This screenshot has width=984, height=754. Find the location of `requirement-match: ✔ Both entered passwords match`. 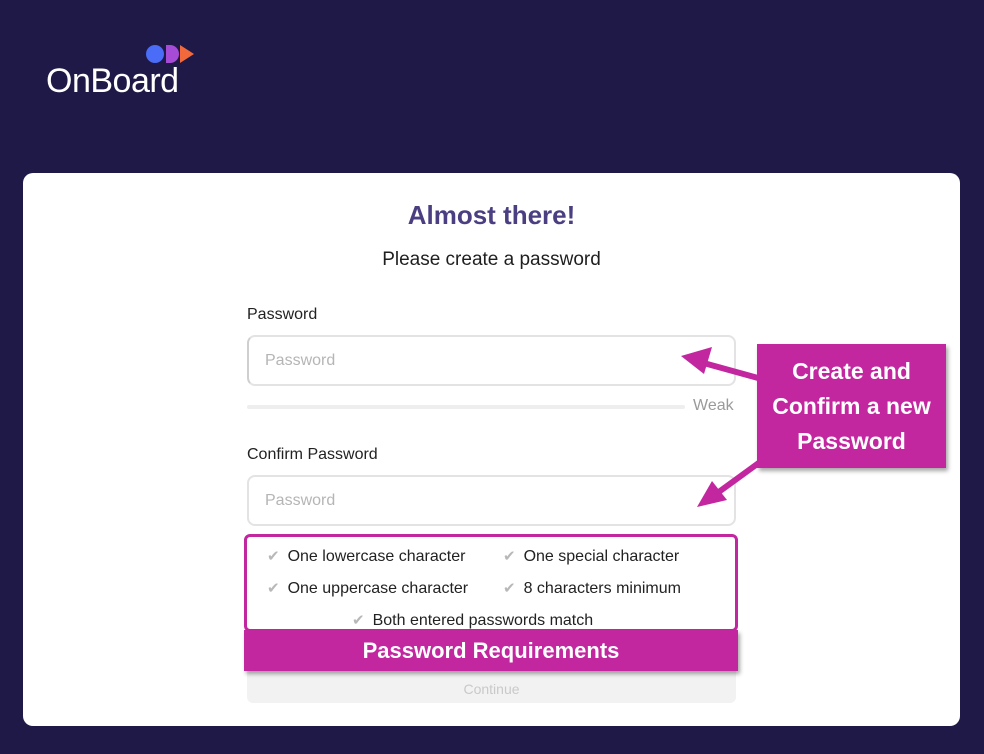

requirement-match: ✔ Both entered passwords match is located at coordinates (472, 620).